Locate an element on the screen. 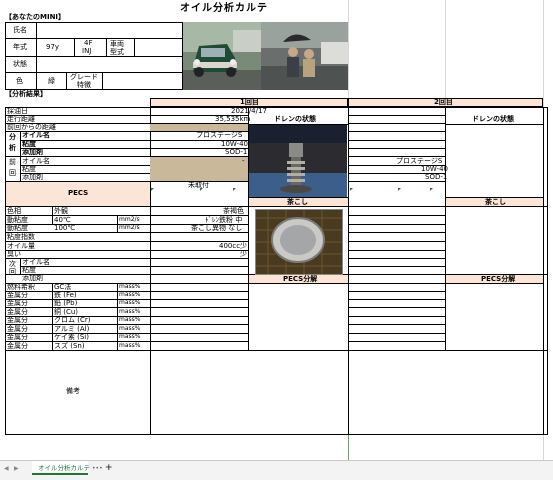 This screenshot has width=553, height=480. grade-label: グレード 特徴 is located at coordinates (84, 81).